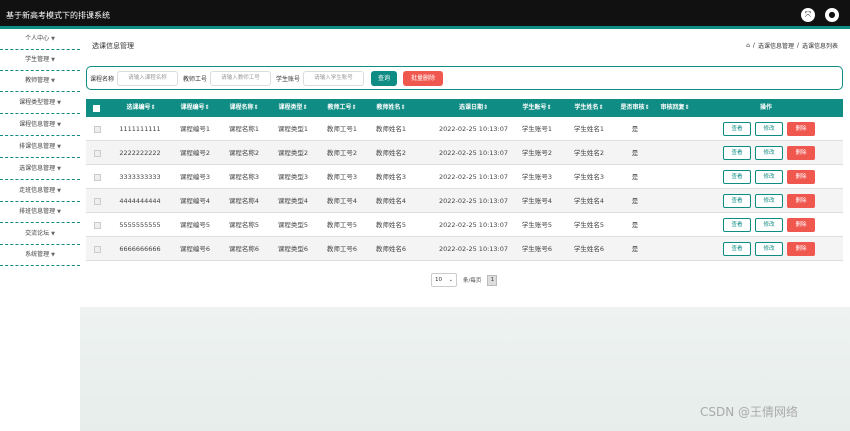 Image resolution: width=850 pixels, height=431 pixels. I want to click on column-header-label: 审核回复, so click(672, 107).